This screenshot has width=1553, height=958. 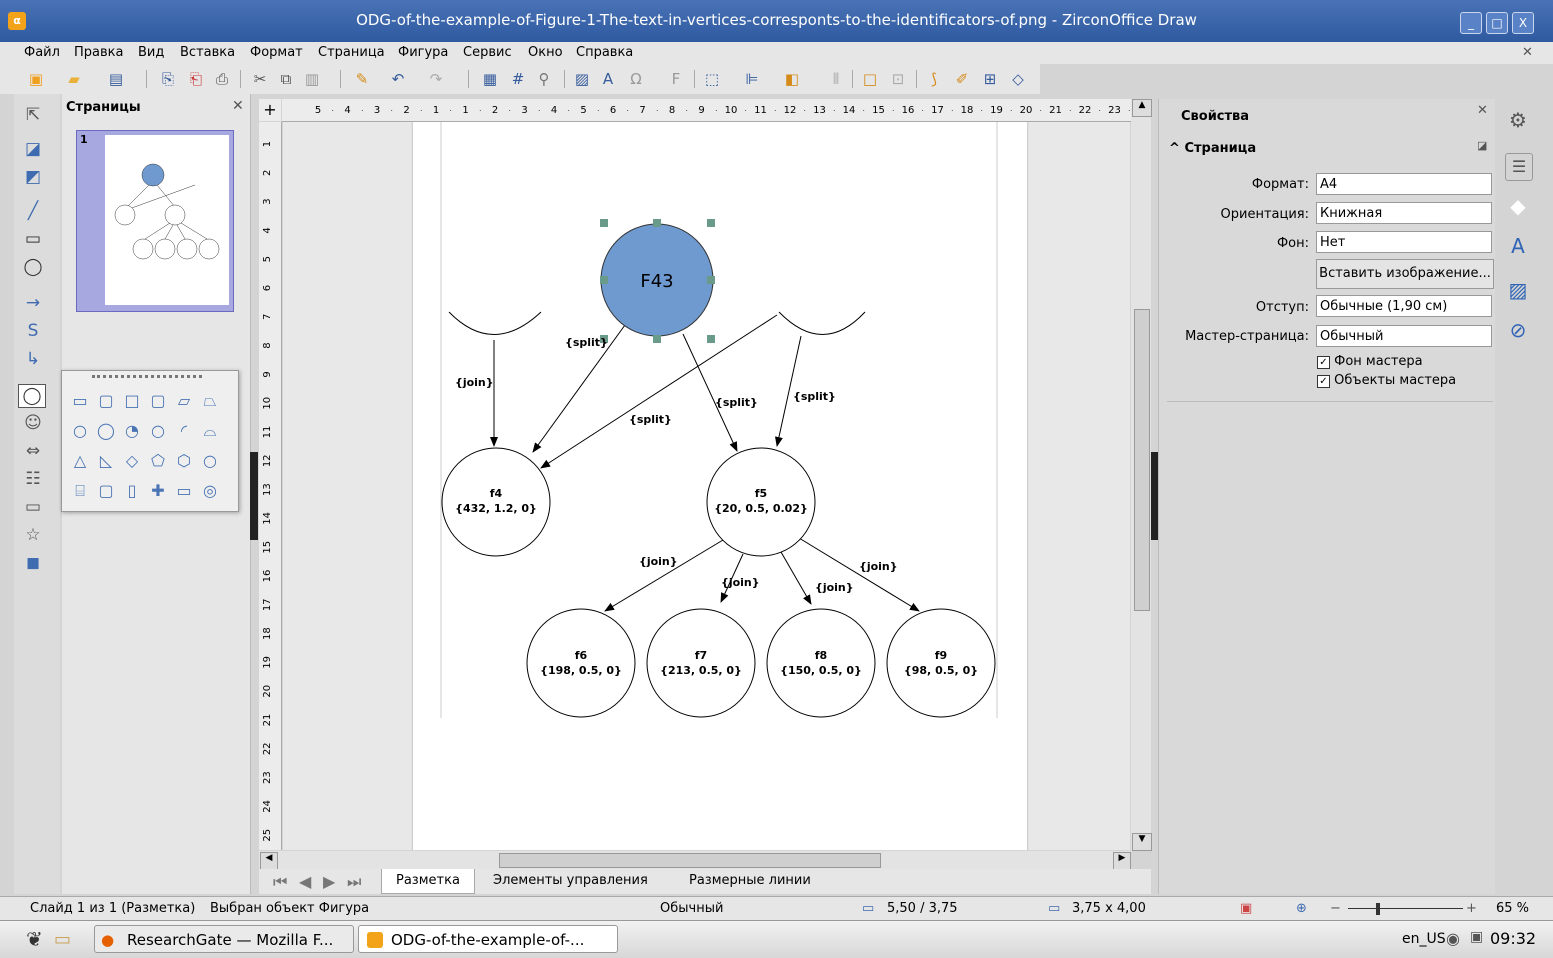 I want to click on export-icon: ⎘, so click(x=168, y=79).